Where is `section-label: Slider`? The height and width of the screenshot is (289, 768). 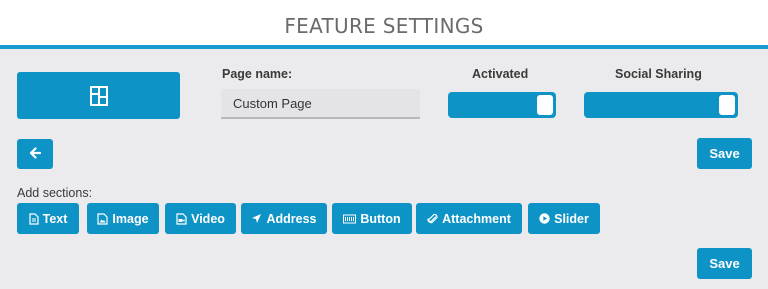
section-label: Slider is located at coordinates (571, 218).